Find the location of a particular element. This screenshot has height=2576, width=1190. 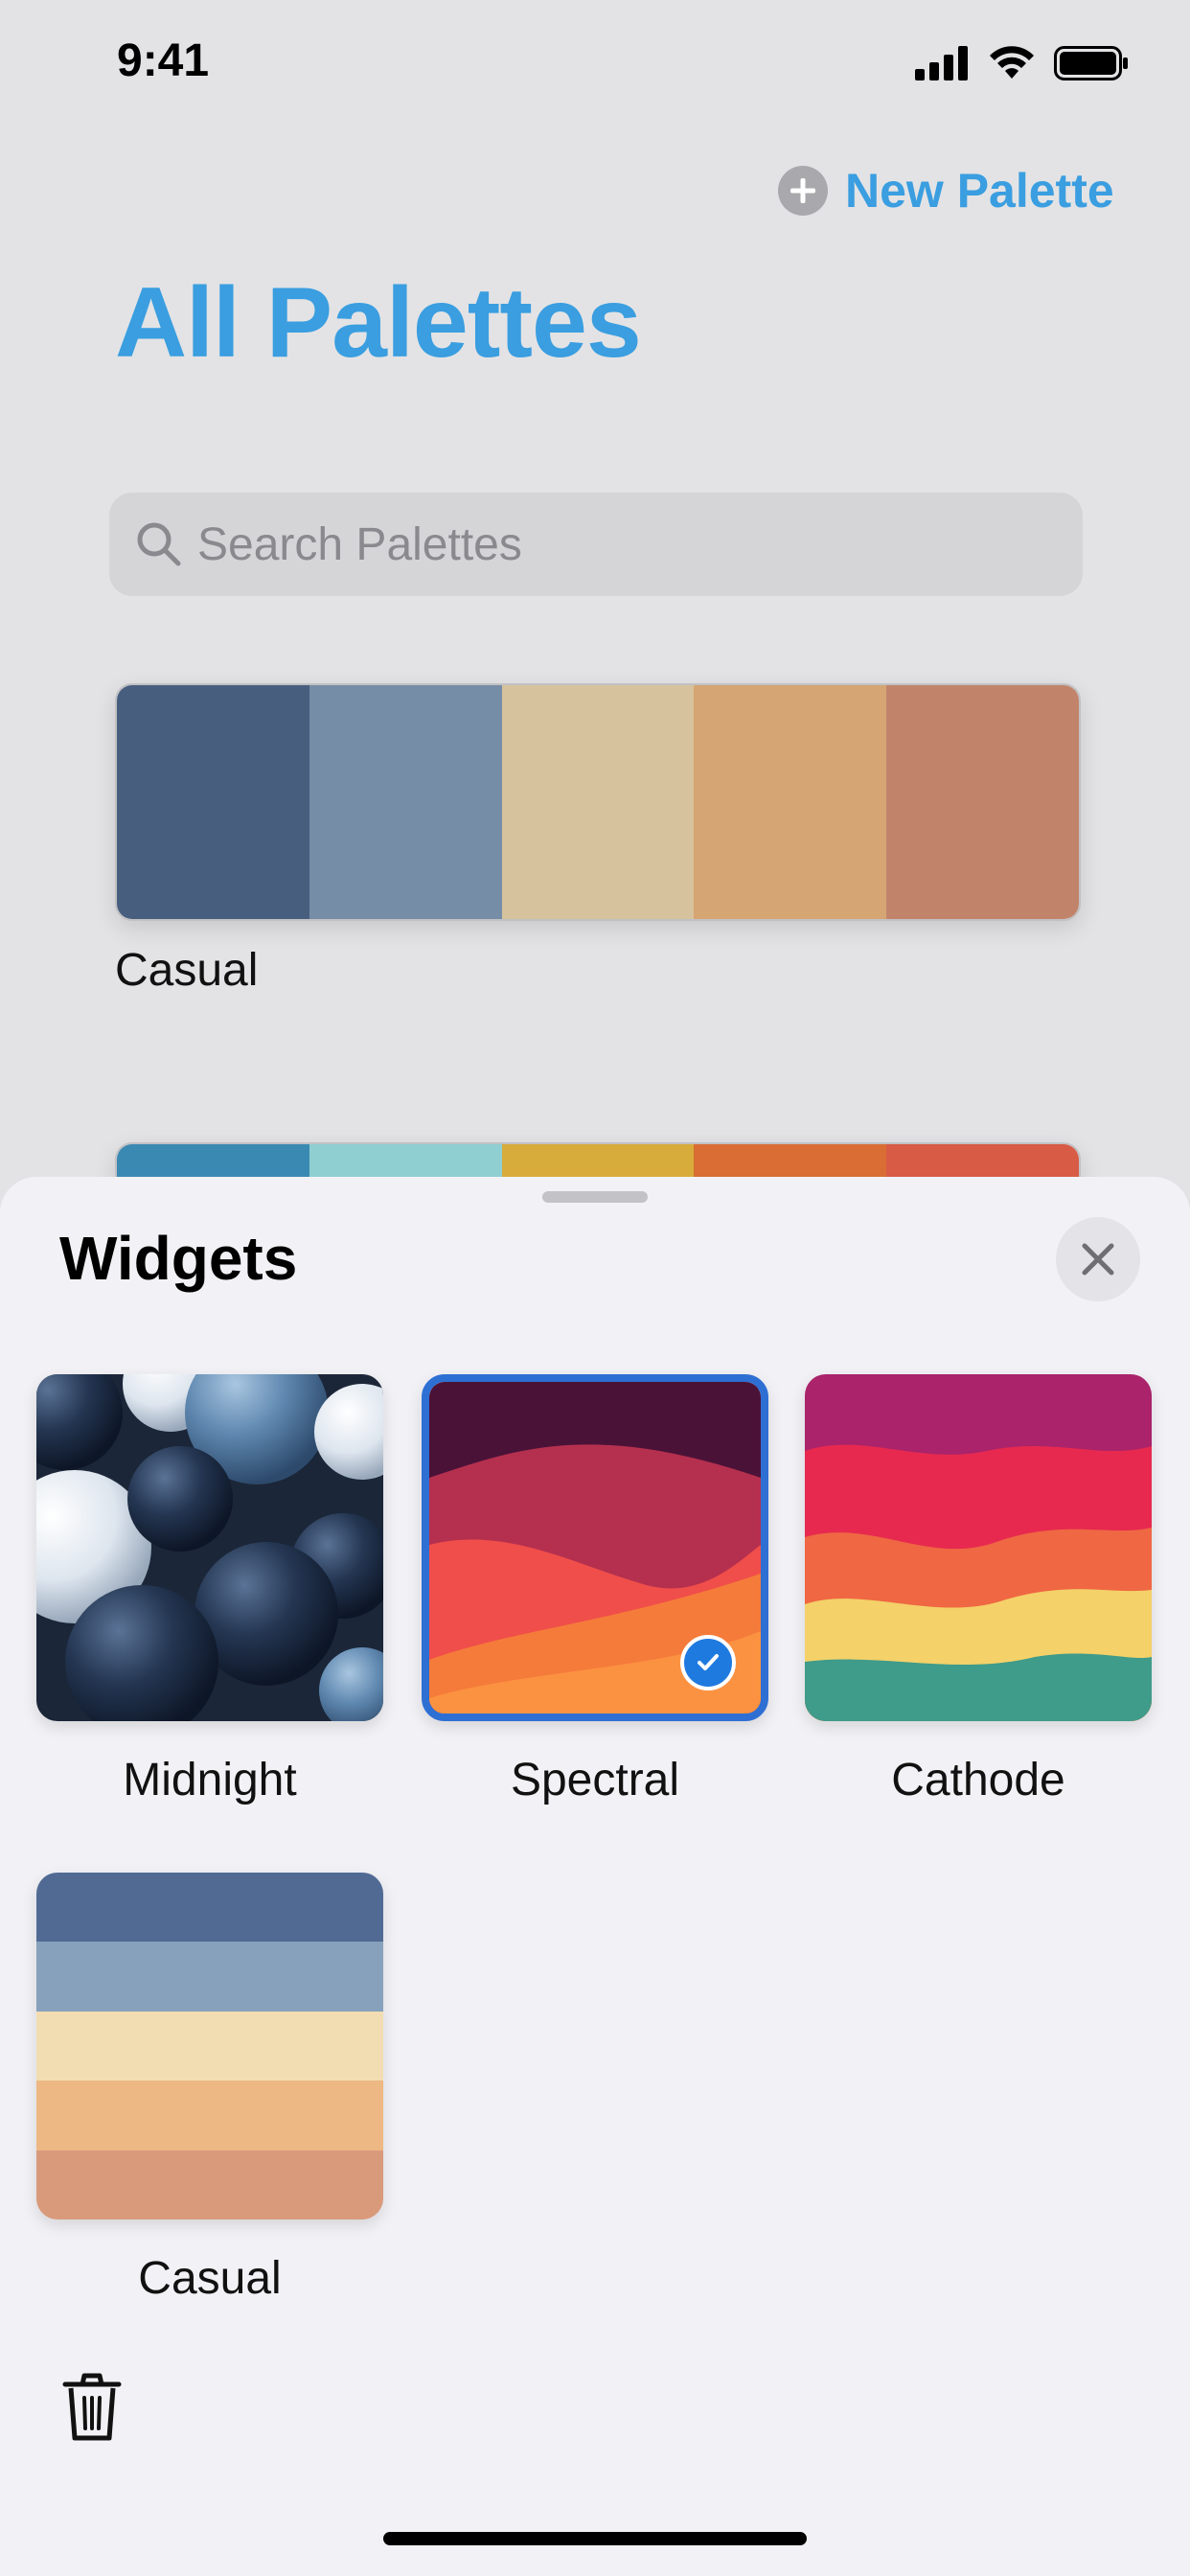

close-button is located at coordinates (1098, 1259).